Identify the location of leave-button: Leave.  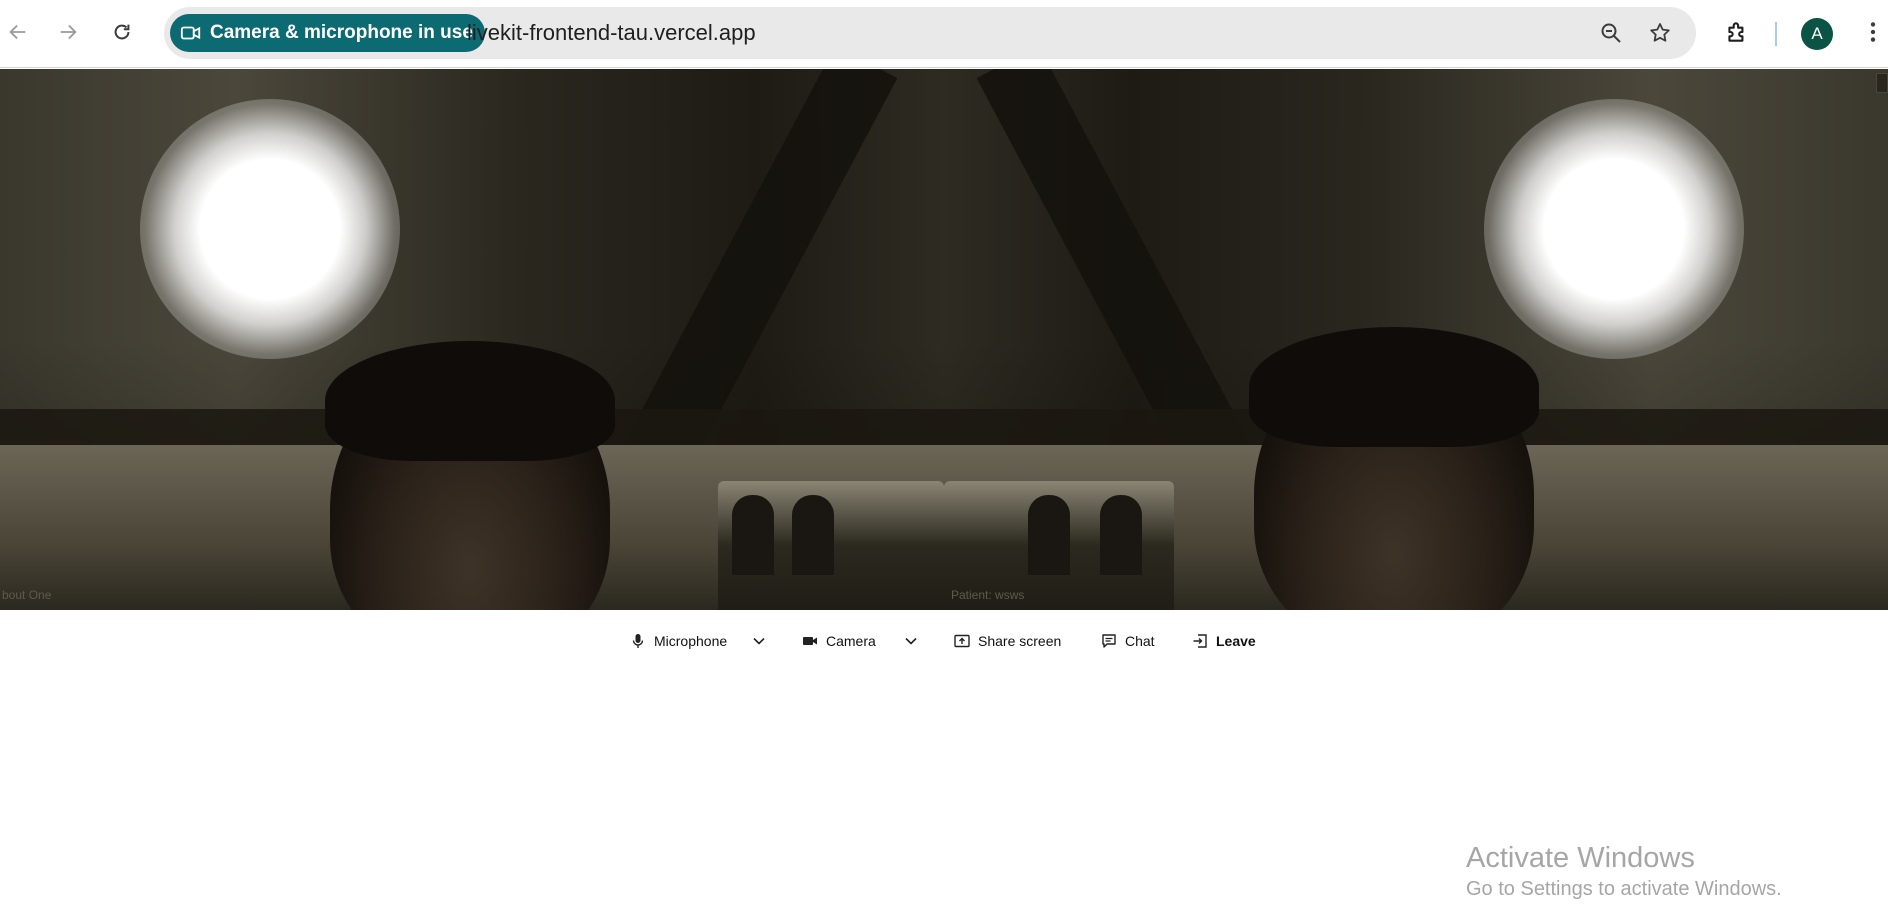
(1224, 641).